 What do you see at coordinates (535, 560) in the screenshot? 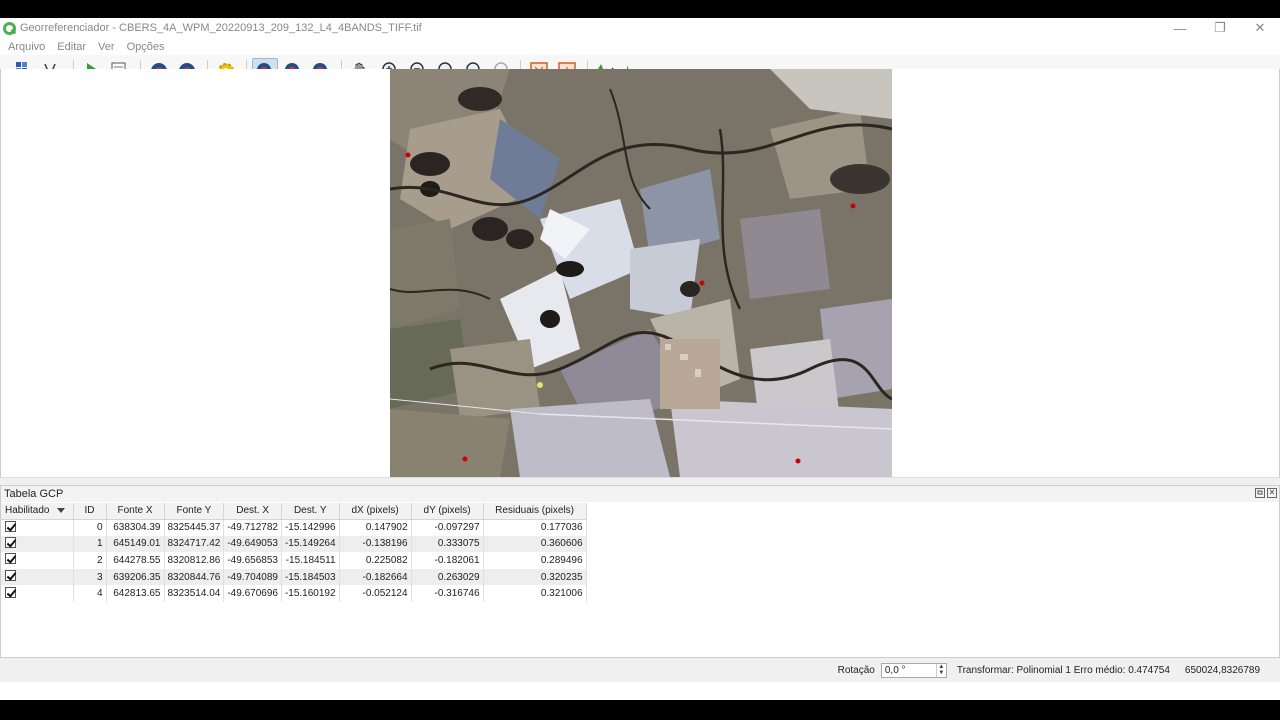
I see `residual-cell: 0.289496` at bounding box center [535, 560].